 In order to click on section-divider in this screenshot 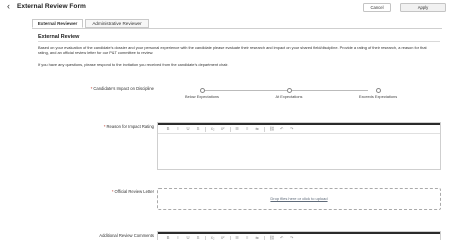, I will do `click(239, 41)`.